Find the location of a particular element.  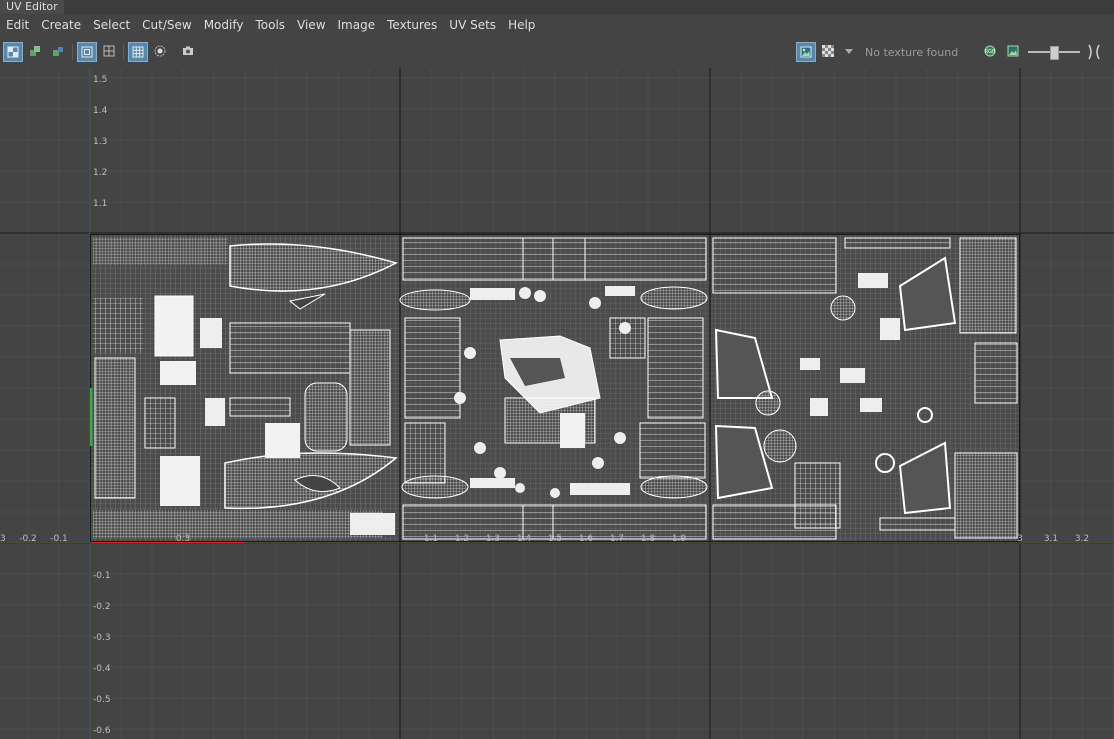

menu-help: Help is located at coordinates (521, 25).